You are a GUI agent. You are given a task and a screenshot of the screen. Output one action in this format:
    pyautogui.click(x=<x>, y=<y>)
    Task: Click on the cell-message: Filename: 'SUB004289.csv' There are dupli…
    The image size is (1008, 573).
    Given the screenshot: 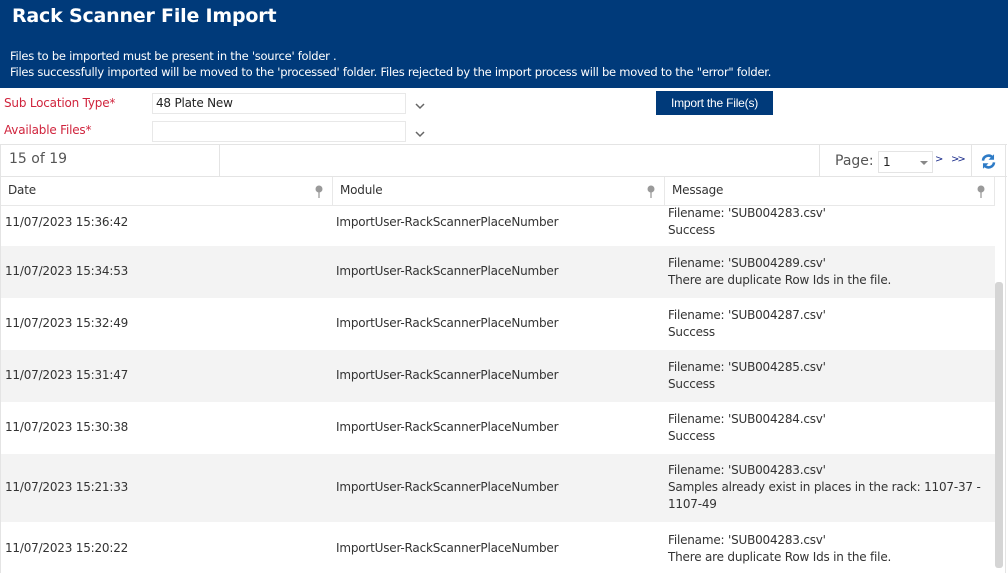 What is the action you would take?
    pyautogui.click(x=780, y=271)
    